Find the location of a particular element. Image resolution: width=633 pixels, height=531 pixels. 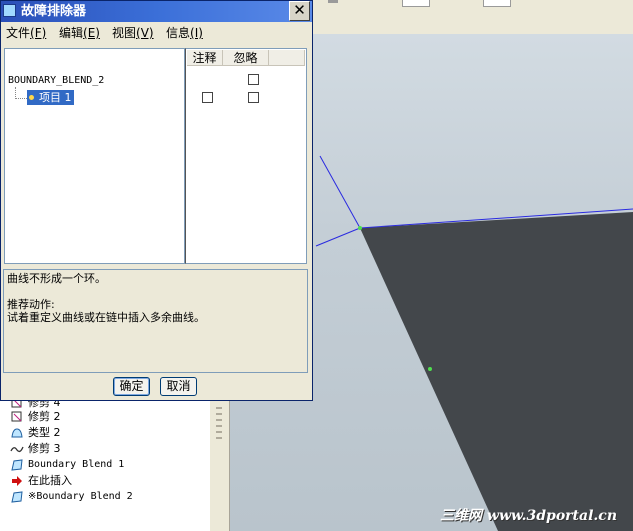

close-icon: ✕ is located at coordinates (299, 11).